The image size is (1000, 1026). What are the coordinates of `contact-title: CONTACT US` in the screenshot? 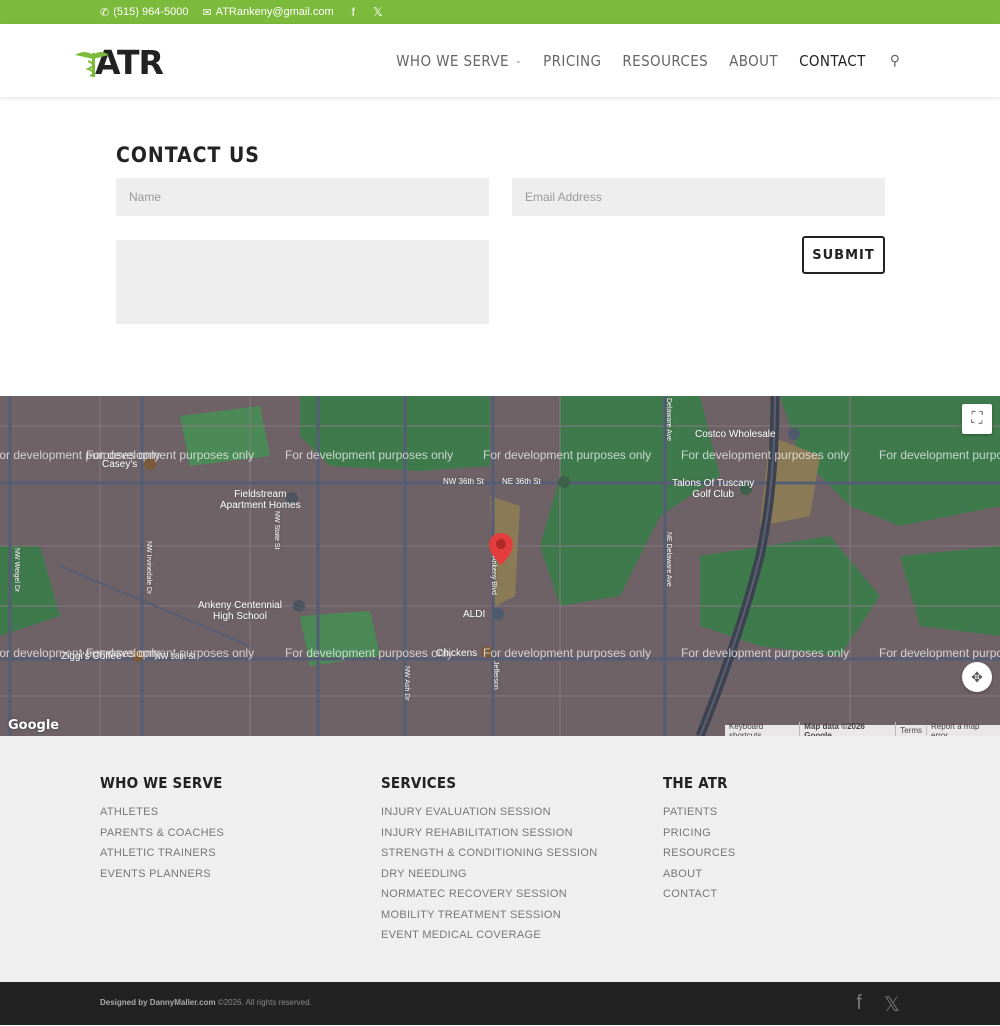 It's located at (188, 155).